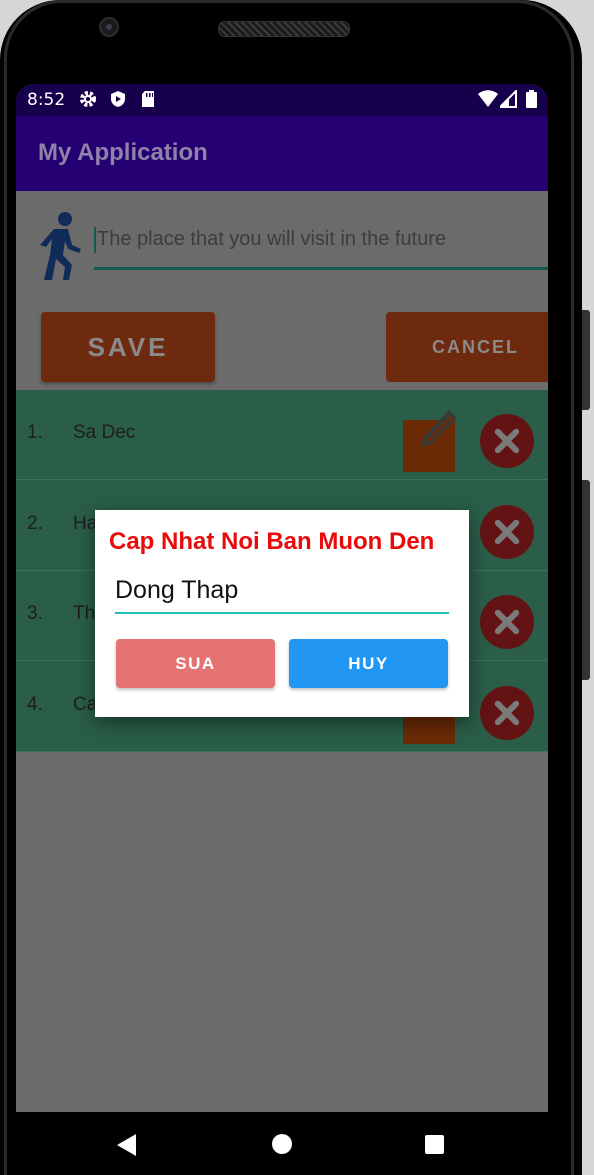  I want to click on gear-icon, so click(88, 101).